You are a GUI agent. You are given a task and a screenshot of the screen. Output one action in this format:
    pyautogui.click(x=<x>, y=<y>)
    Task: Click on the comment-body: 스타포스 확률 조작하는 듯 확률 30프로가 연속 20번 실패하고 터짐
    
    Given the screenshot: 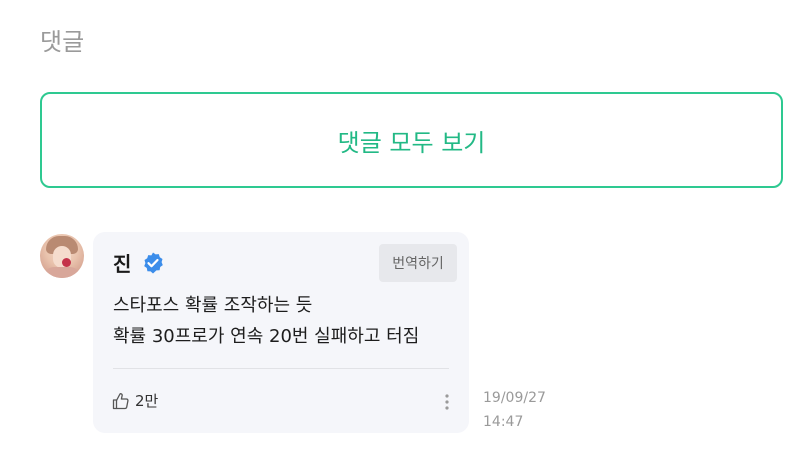 What is the action you would take?
    pyautogui.click(x=283, y=321)
    